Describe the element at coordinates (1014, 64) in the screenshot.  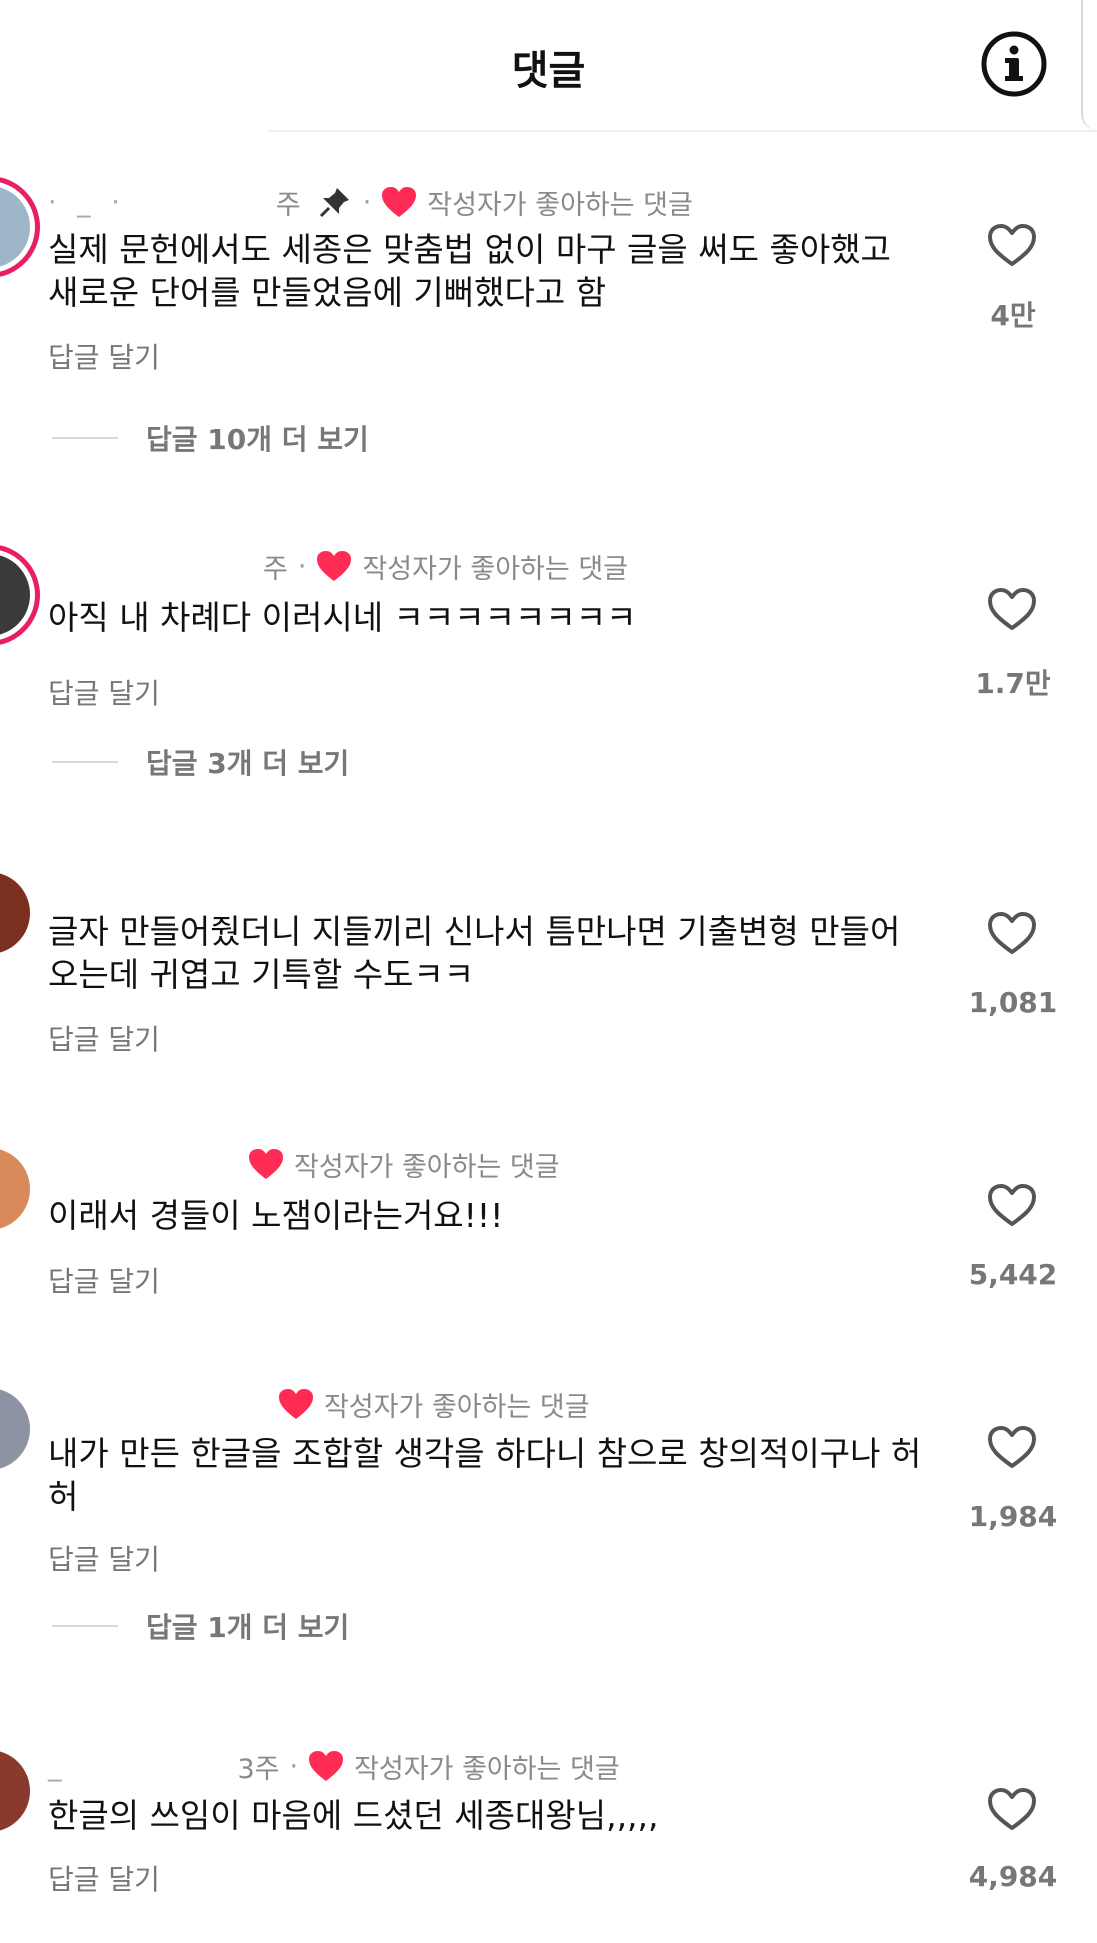
I see `info-icon` at that location.